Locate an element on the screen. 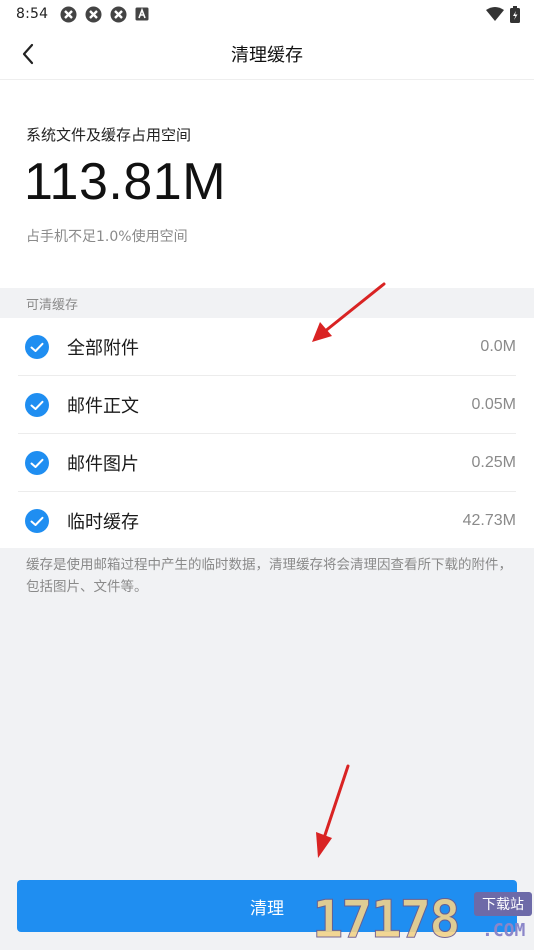  item-size: 42.73M is located at coordinates (489, 520).